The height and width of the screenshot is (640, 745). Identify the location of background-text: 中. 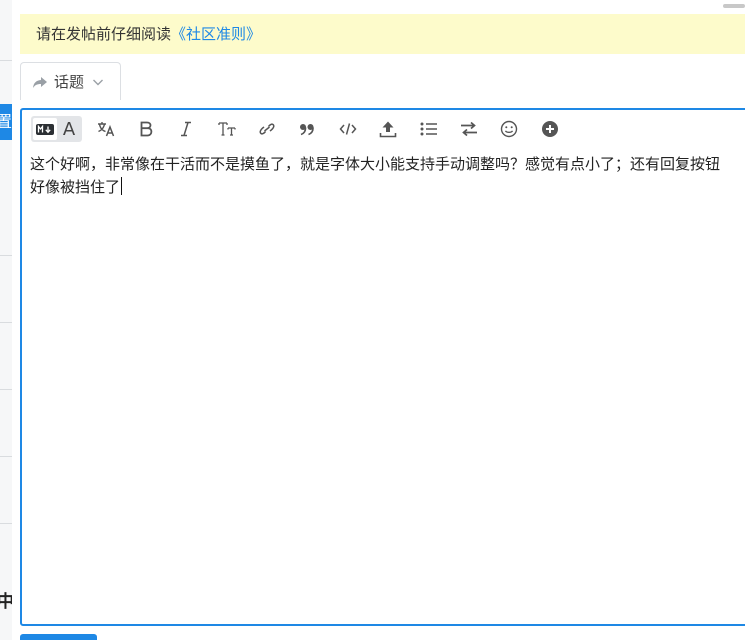
(6, 602).